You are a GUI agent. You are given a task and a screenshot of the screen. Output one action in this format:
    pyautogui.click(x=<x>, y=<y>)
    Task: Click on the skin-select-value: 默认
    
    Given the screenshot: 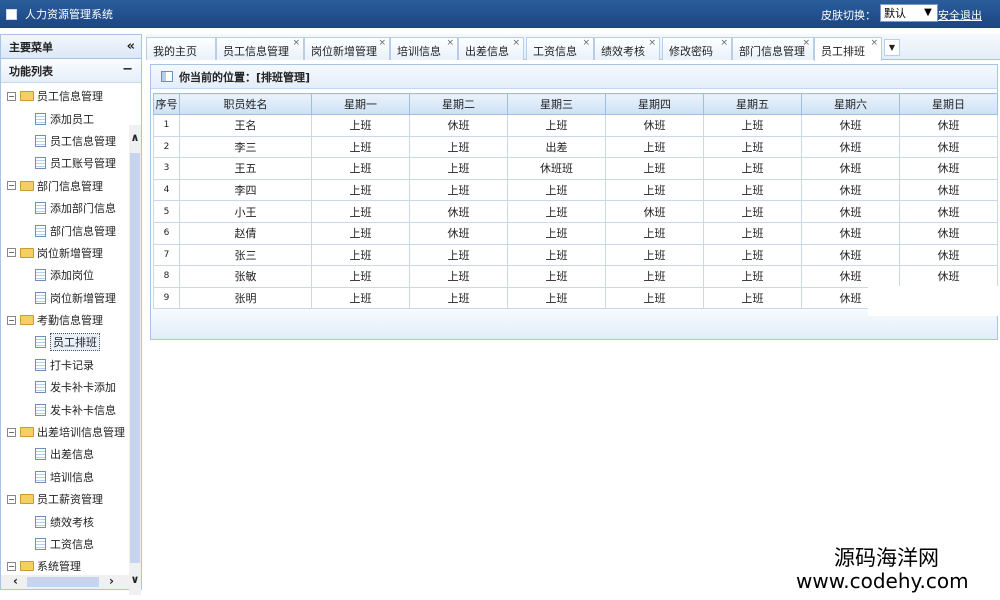 What is the action you would take?
    pyautogui.click(x=895, y=13)
    